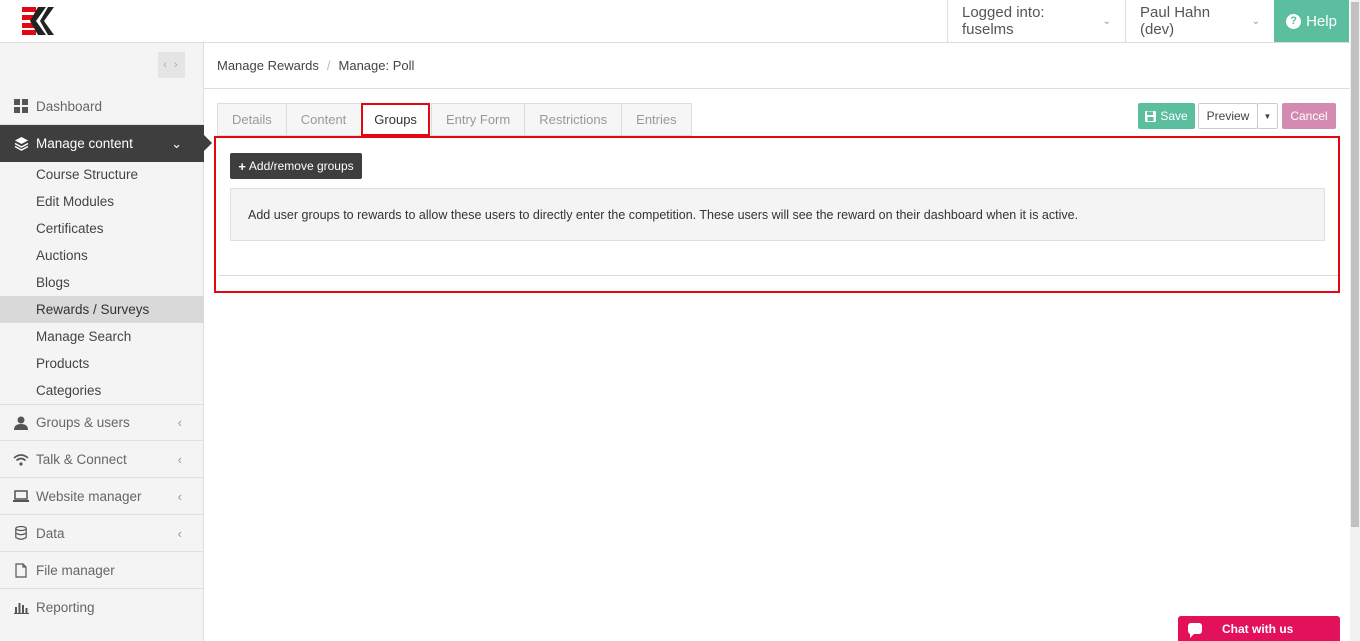 The image size is (1360, 641). Describe the element at coordinates (84, 143) in the screenshot. I see `sidebar-item-label: Manage content` at that location.